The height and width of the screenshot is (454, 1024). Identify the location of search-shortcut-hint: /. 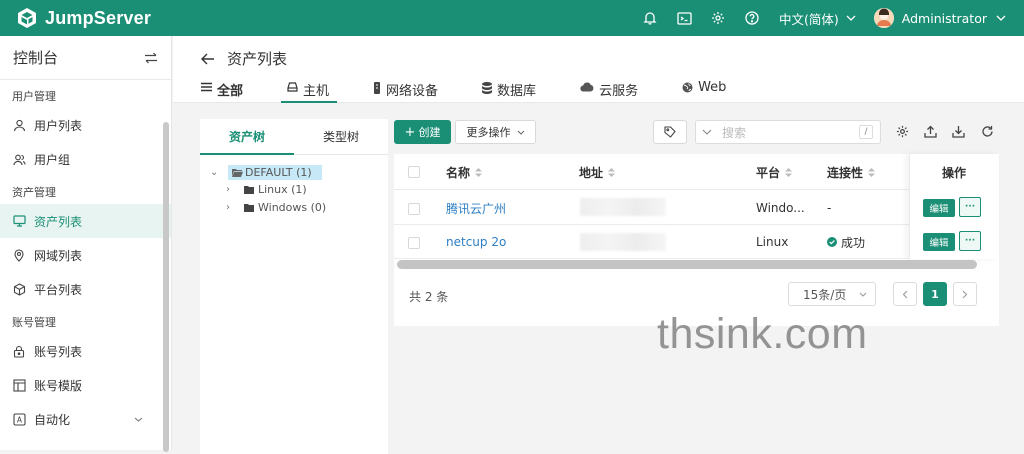
(866, 132).